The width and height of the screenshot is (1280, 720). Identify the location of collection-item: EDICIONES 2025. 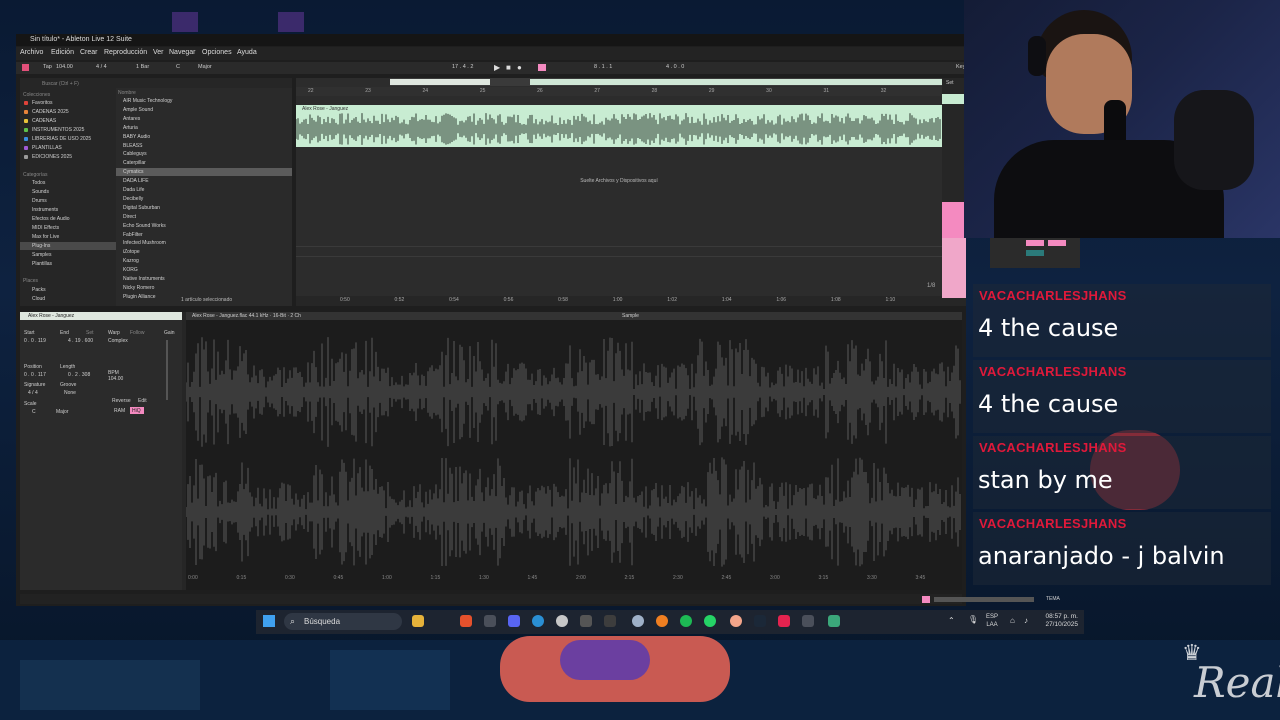
(52, 157).